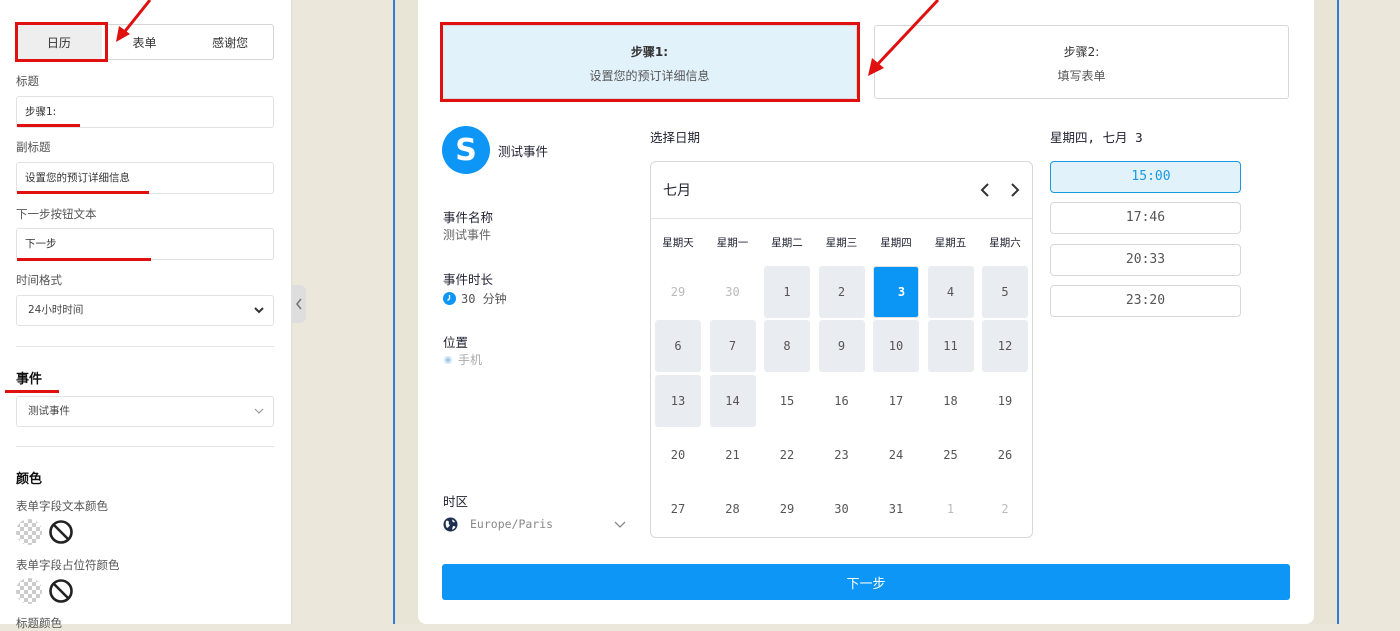  Describe the element at coordinates (841, 455) in the screenshot. I see `calendar-day: 23` at that location.